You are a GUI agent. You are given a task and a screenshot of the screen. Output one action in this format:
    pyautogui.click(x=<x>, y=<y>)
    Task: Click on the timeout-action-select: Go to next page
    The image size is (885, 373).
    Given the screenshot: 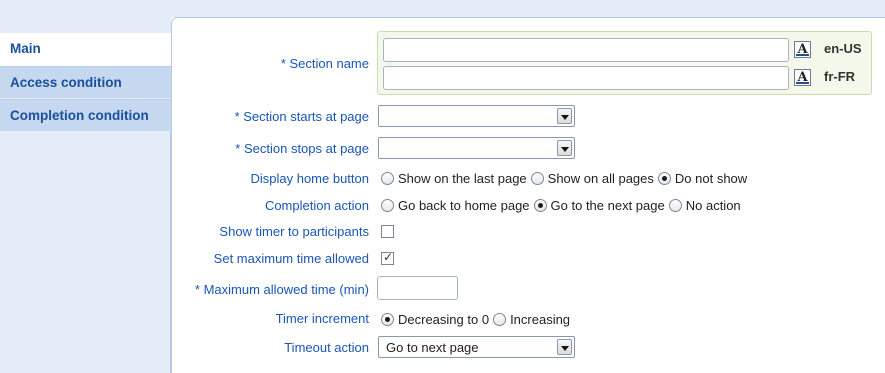 What is the action you would take?
    pyautogui.click(x=476, y=347)
    